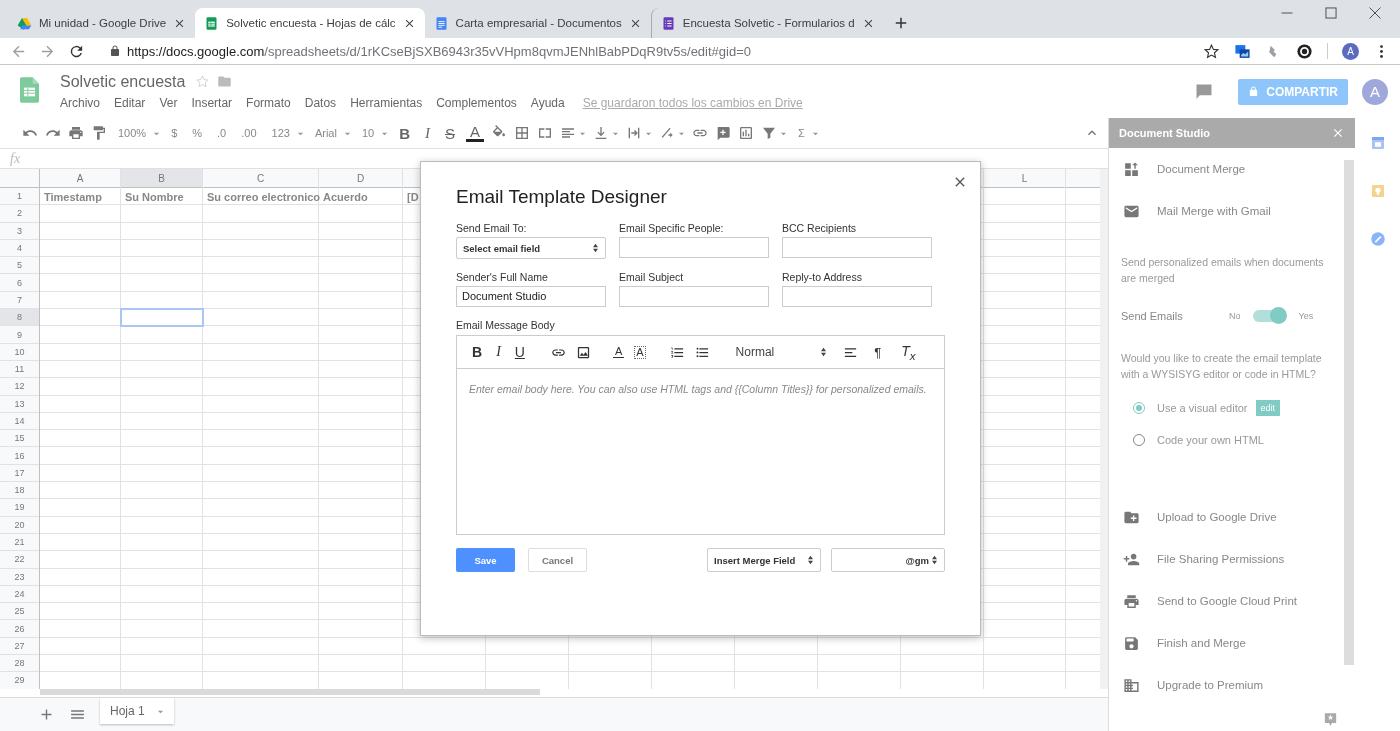 The height and width of the screenshot is (731, 1400). Describe the element at coordinates (522, 133) in the screenshot. I see `borders-icon` at that location.